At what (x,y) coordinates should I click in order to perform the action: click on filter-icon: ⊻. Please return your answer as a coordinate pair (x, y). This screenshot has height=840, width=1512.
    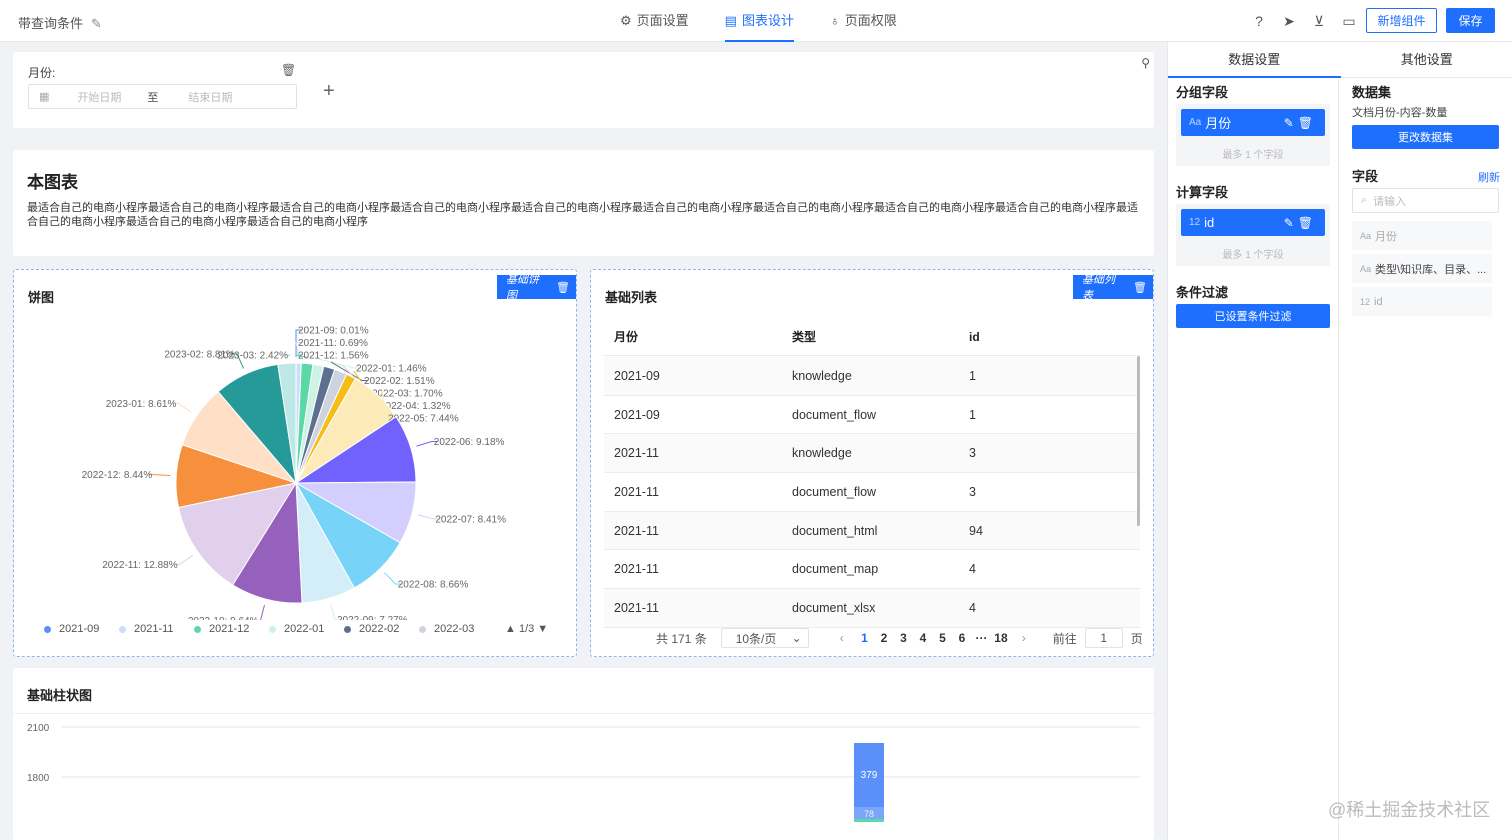
    Looking at the image, I should click on (1319, 21).